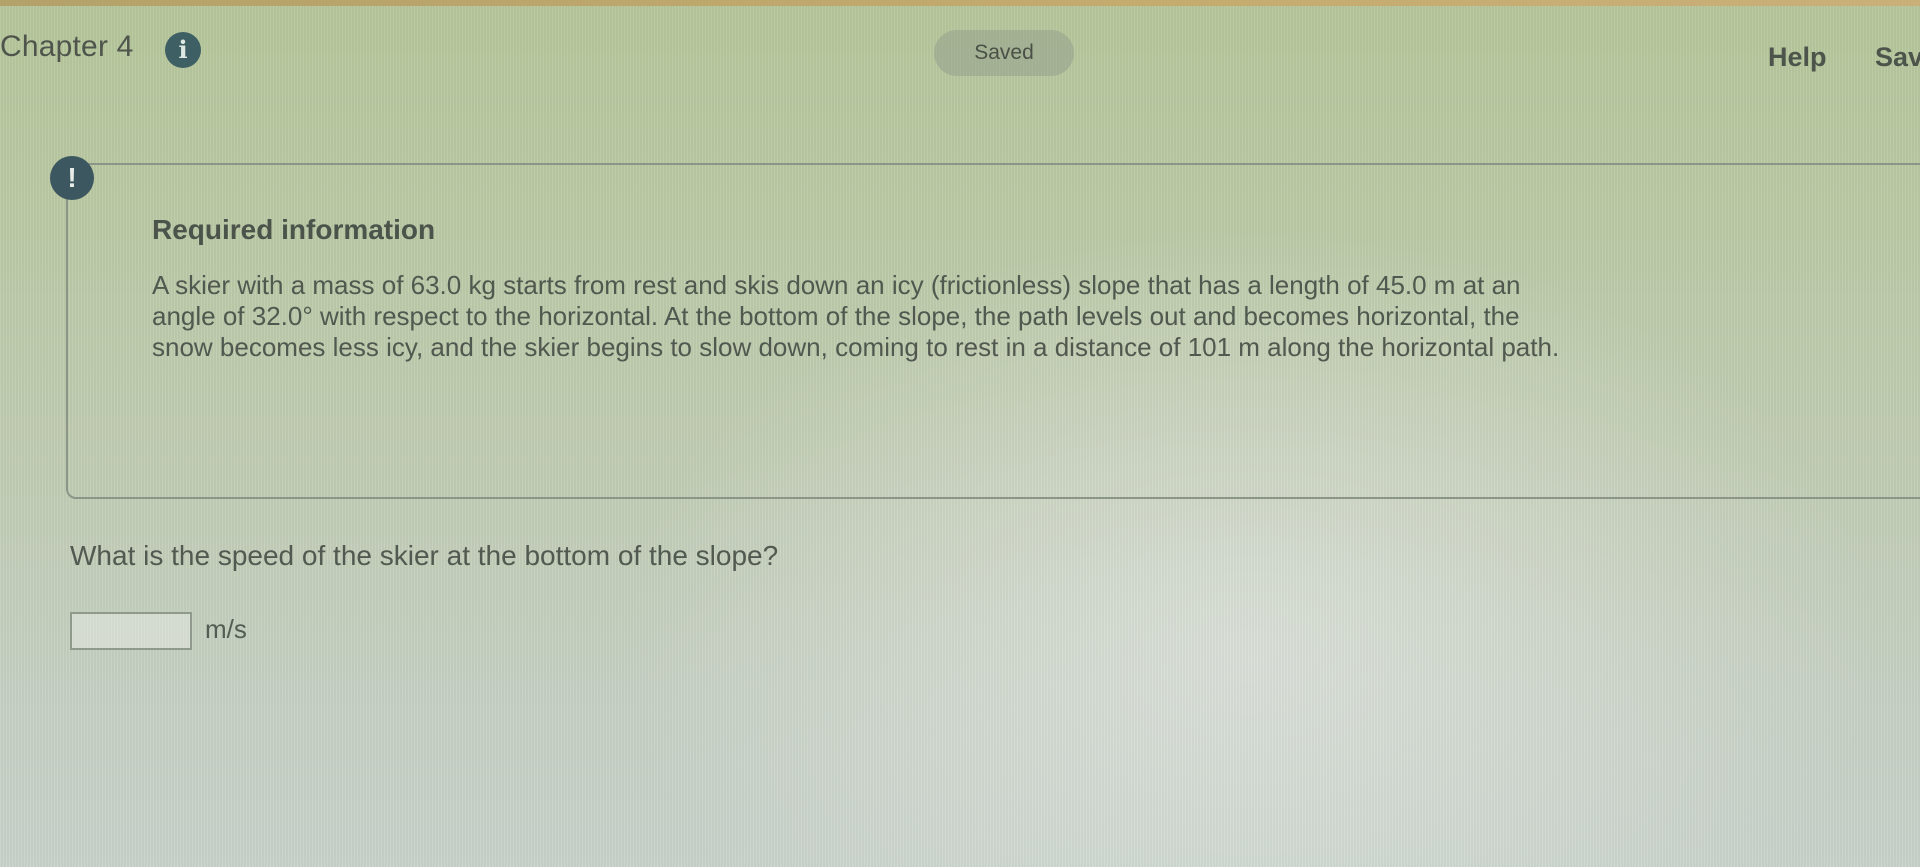  Describe the element at coordinates (72, 178) in the screenshot. I see `exclamation-icon: !` at that location.